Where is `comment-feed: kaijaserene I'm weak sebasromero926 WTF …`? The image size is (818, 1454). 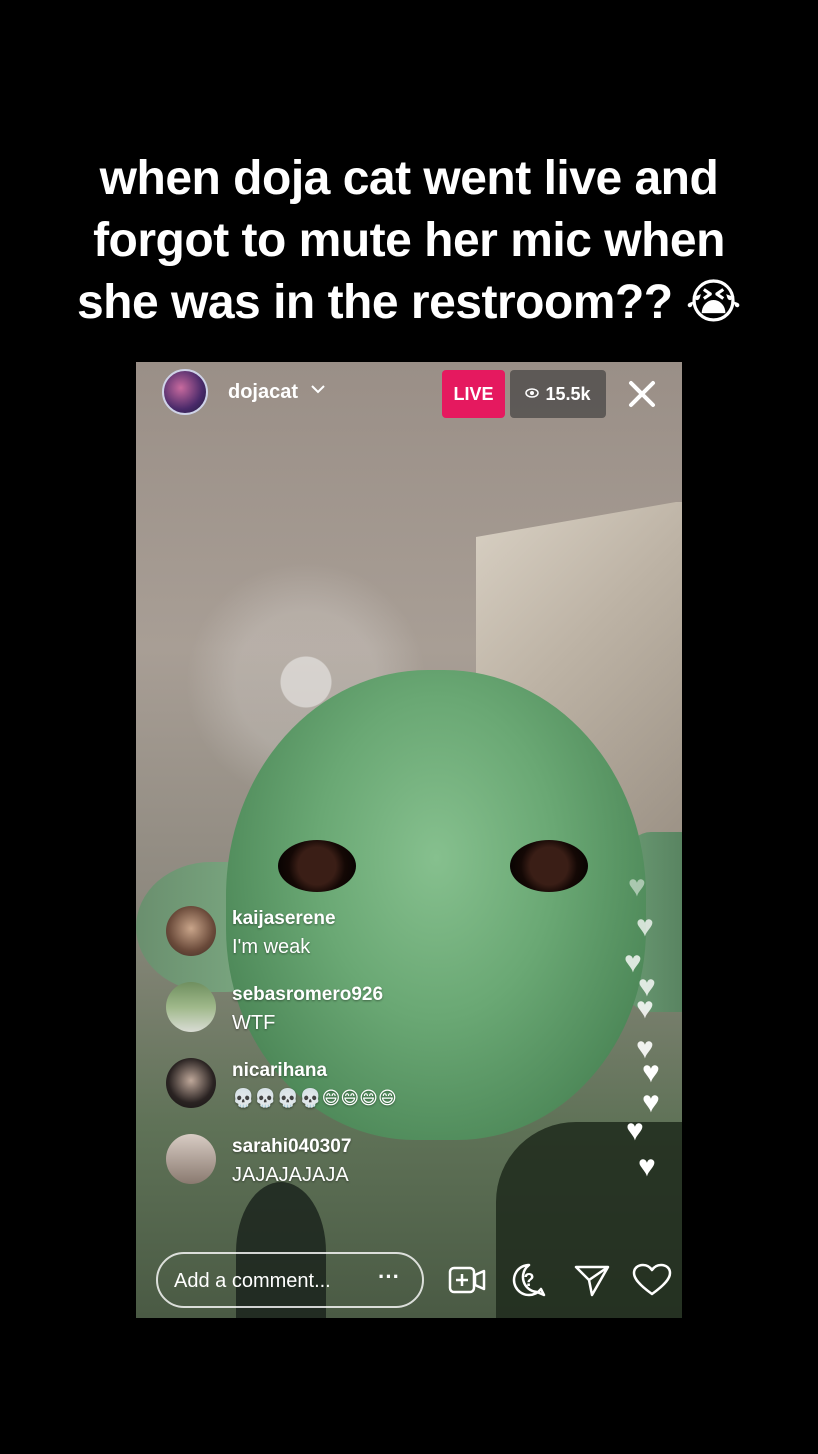 comment-feed: kaijaserene I'm weak sebasromero926 WTF … is located at coordinates (346, 1054).